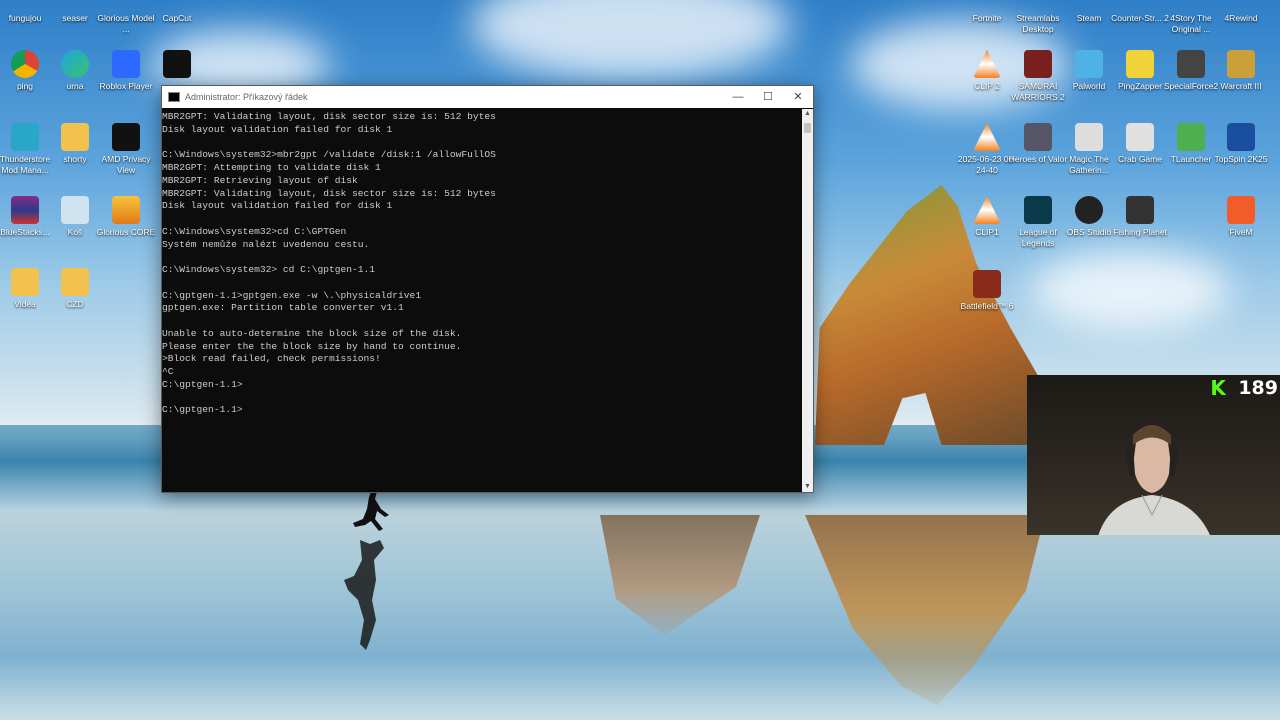 The width and height of the screenshot is (1280, 720). I want to click on roblox-studio-icon, so click(177, 64).